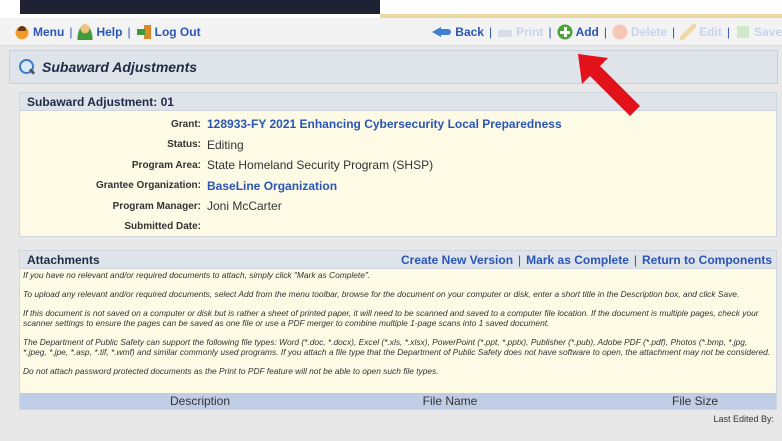 The image size is (782, 441). I want to click on back-button: Back, so click(458, 32).